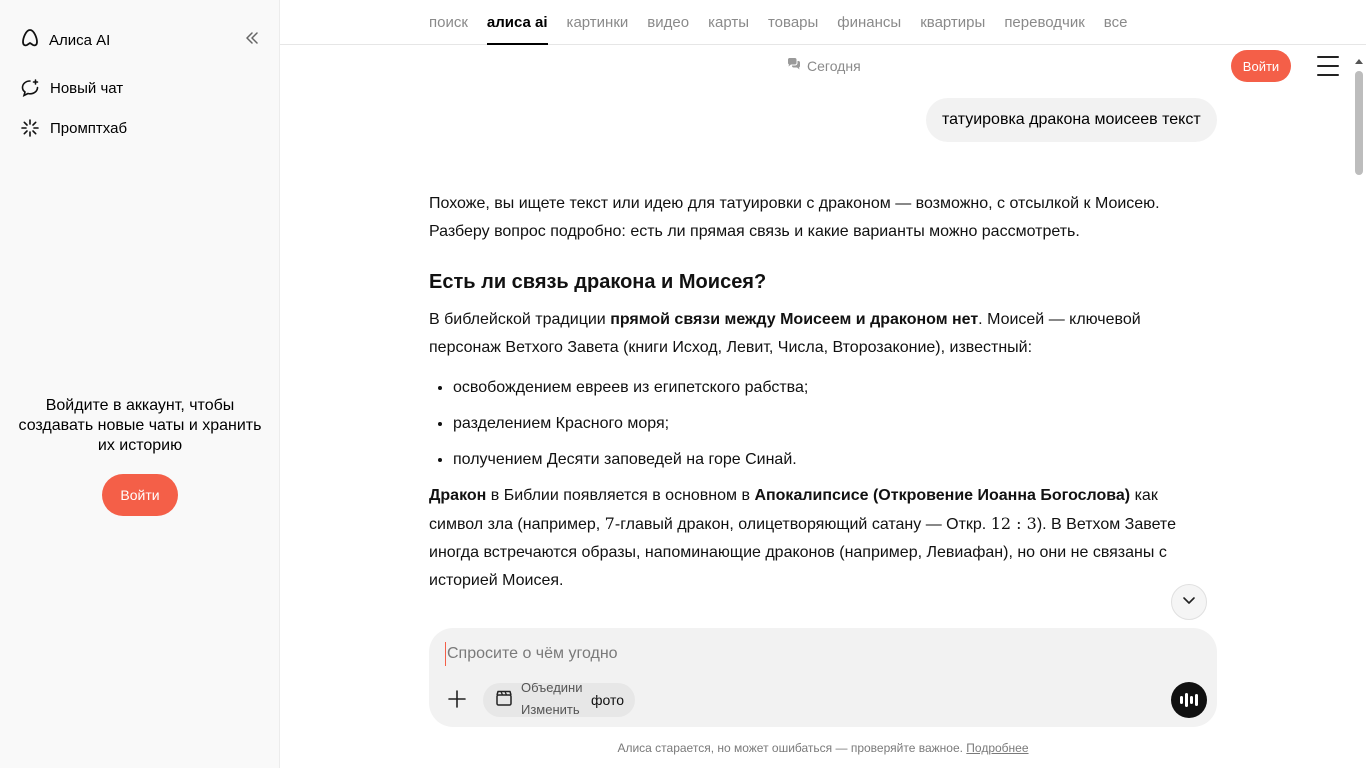  I want to click on sidebar-item-new-chat: Новый чат, so click(71, 88).